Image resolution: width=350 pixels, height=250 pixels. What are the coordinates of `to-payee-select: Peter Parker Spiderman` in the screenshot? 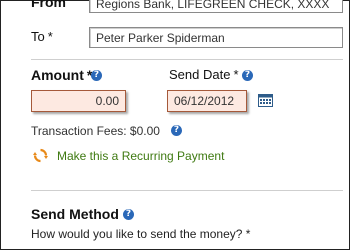 It's located at (216, 37).